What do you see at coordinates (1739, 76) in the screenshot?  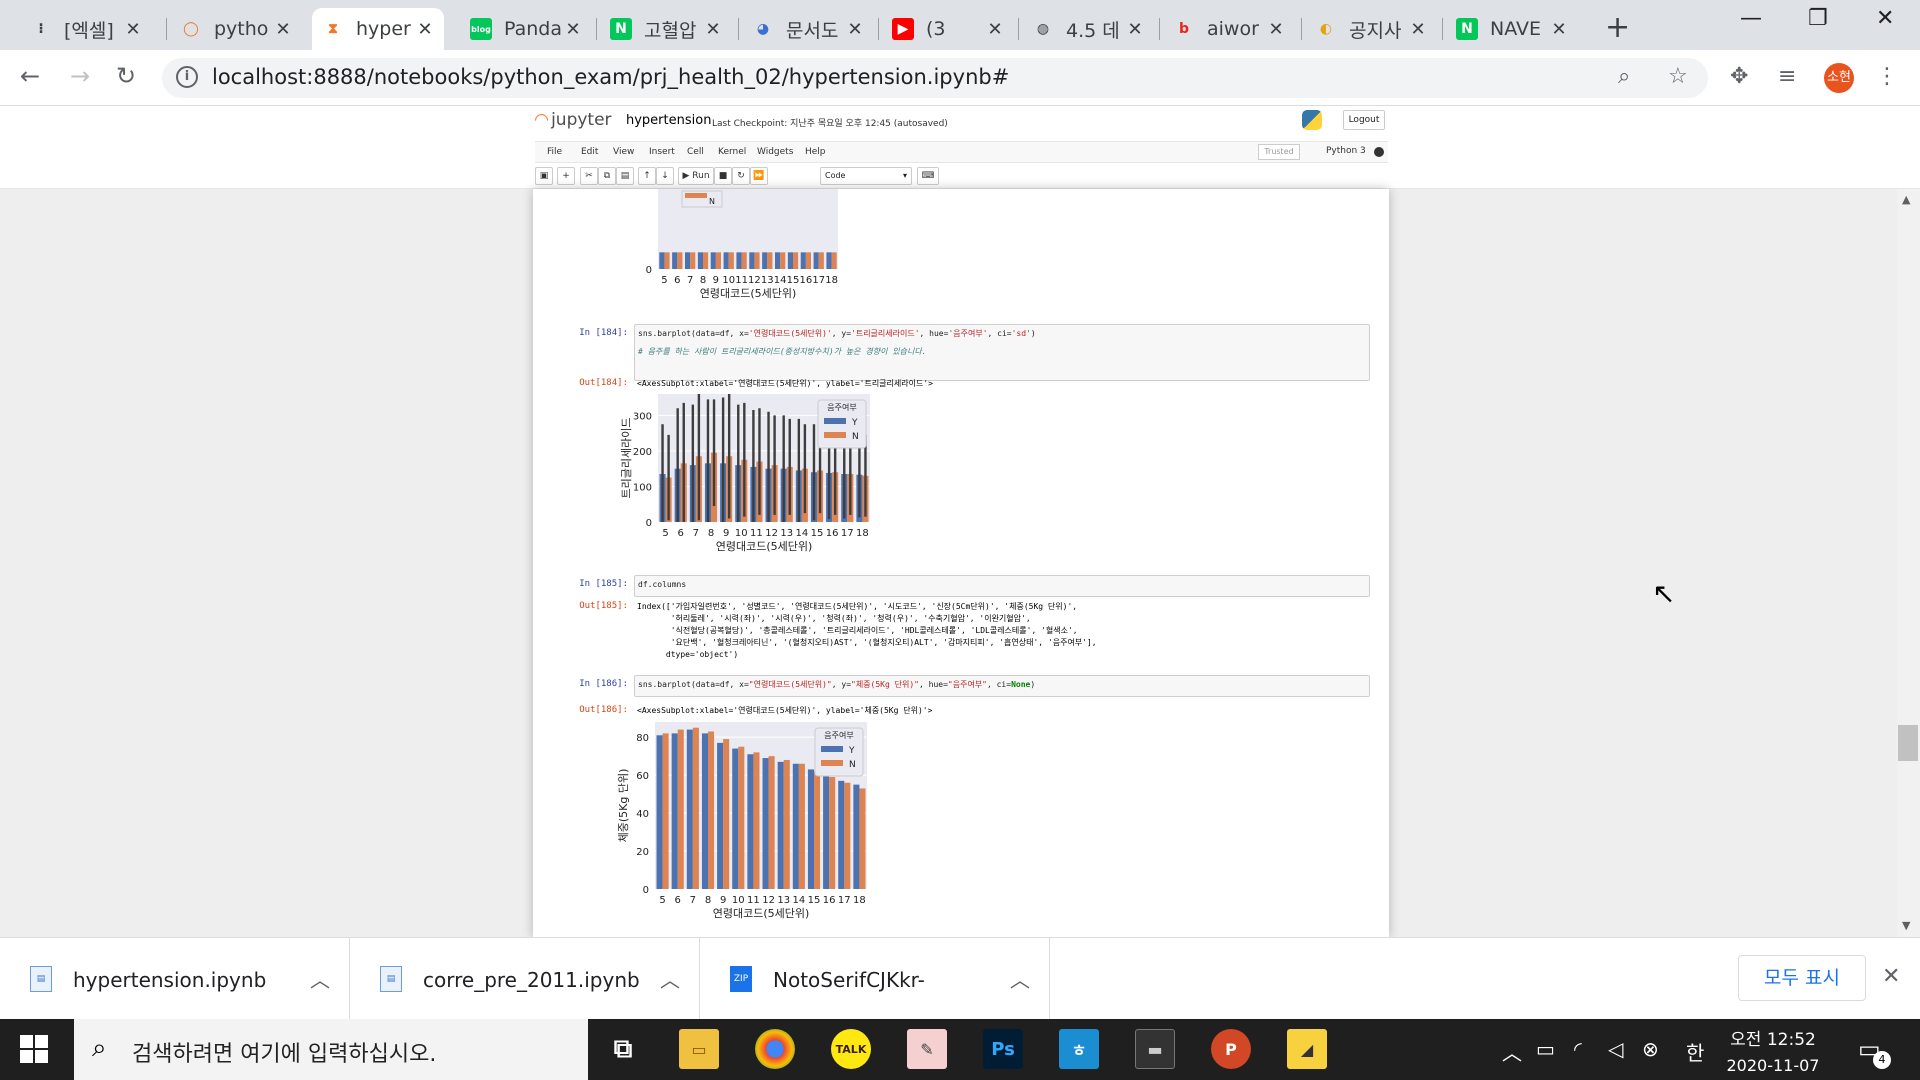 I see `extensions-icon: ✥` at bounding box center [1739, 76].